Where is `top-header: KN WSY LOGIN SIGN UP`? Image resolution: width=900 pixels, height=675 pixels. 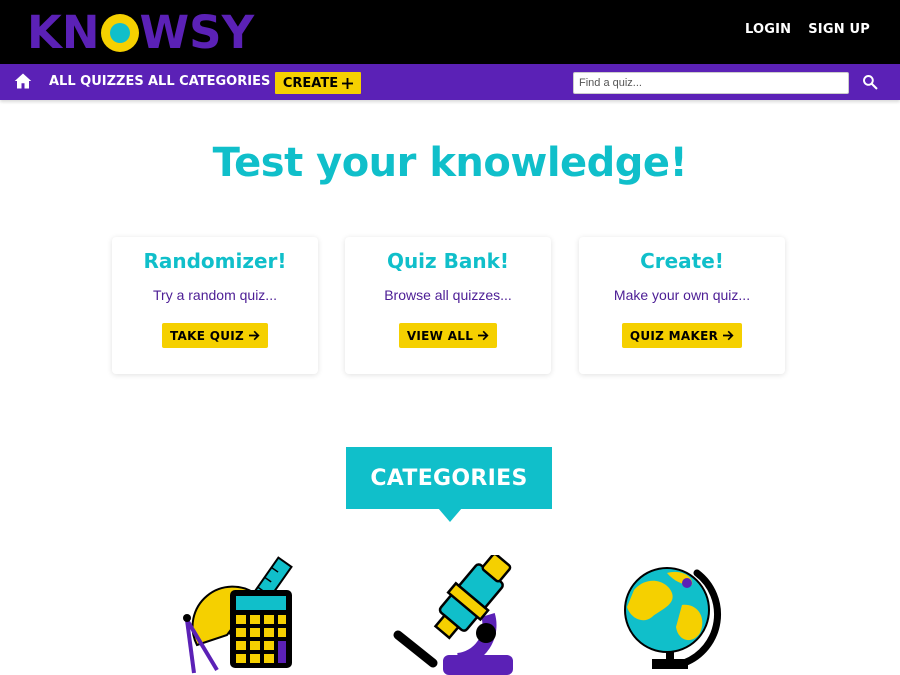
top-header: KN WSY LOGIN SIGN UP is located at coordinates (450, 32).